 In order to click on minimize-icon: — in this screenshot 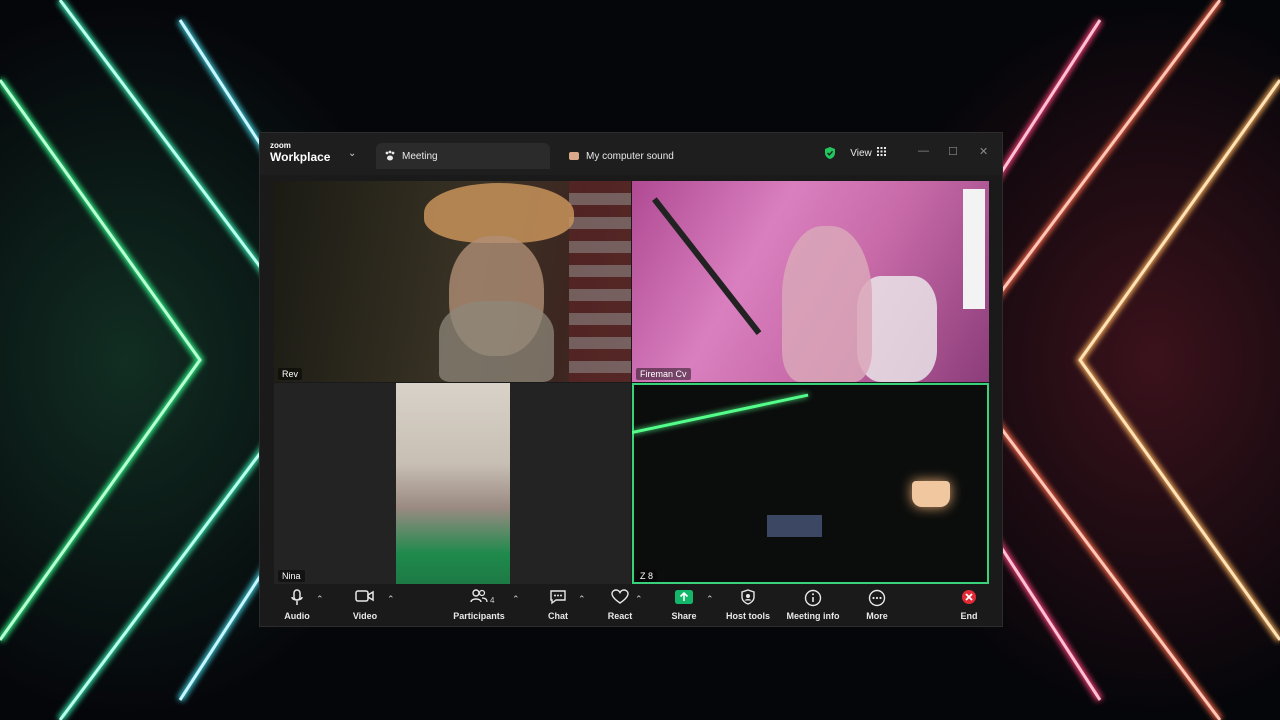, I will do `click(923, 151)`.